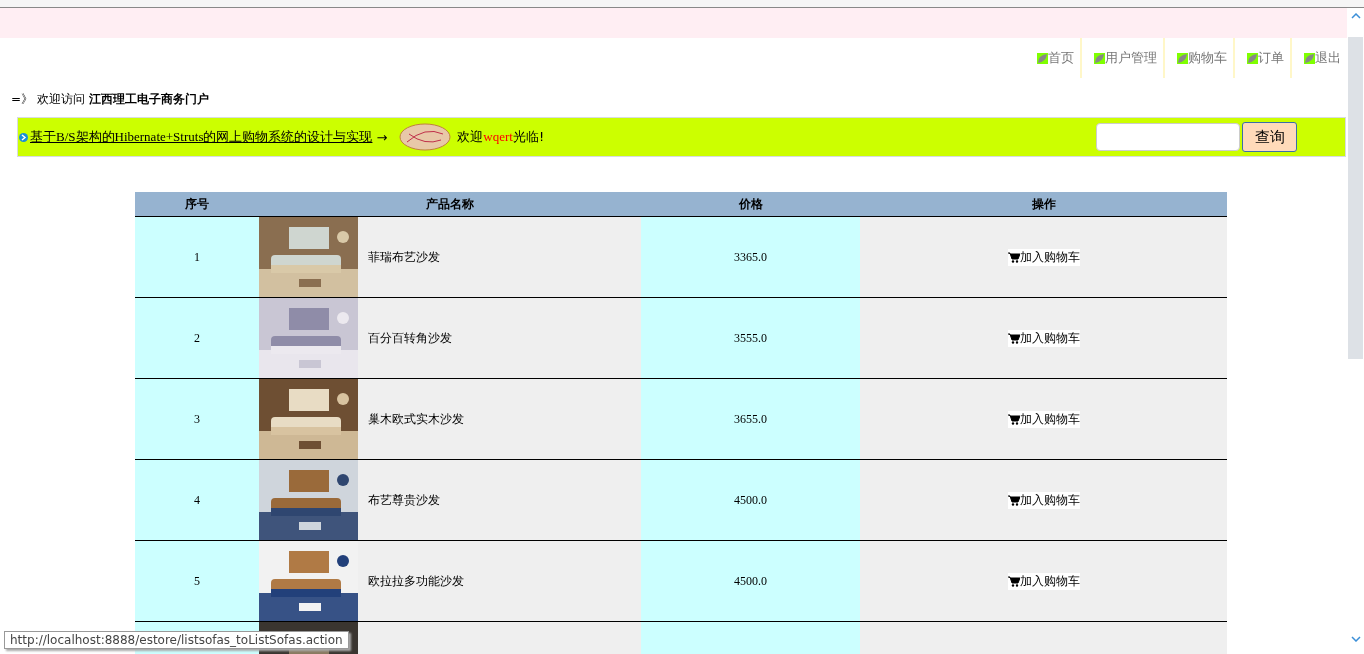  What do you see at coordinates (382, 137) in the screenshot?
I see `arrow-text: →` at bounding box center [382, 137].